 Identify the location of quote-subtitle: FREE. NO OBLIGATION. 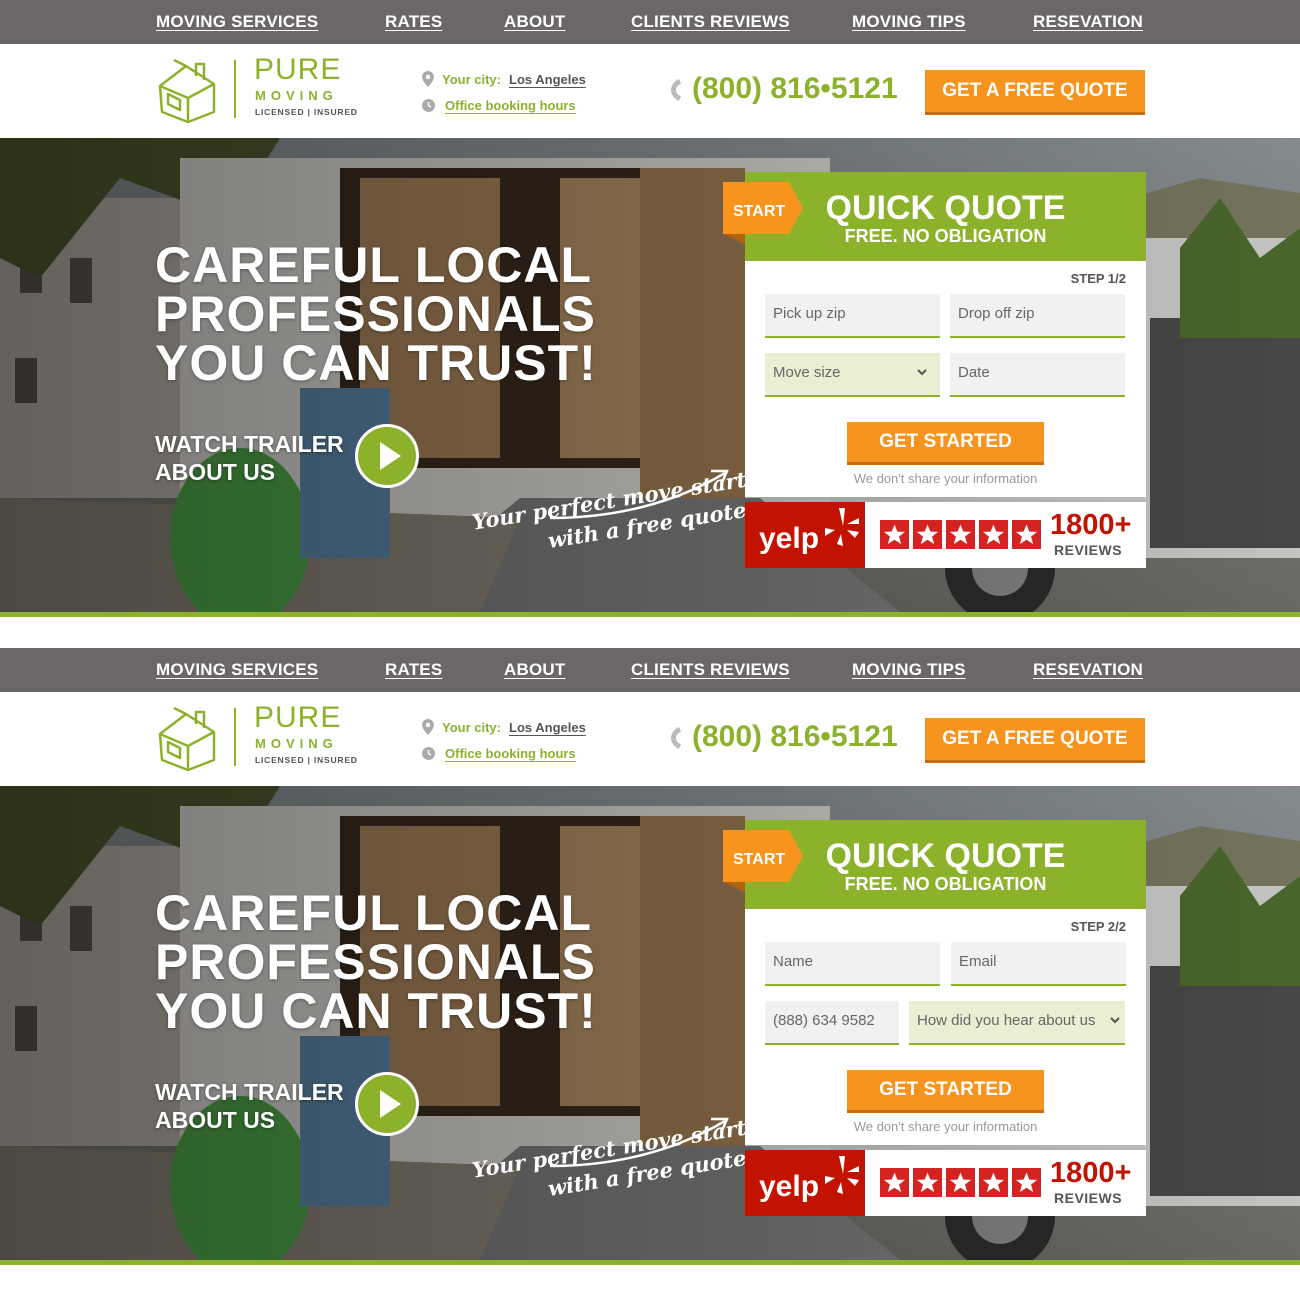
(945, 236).